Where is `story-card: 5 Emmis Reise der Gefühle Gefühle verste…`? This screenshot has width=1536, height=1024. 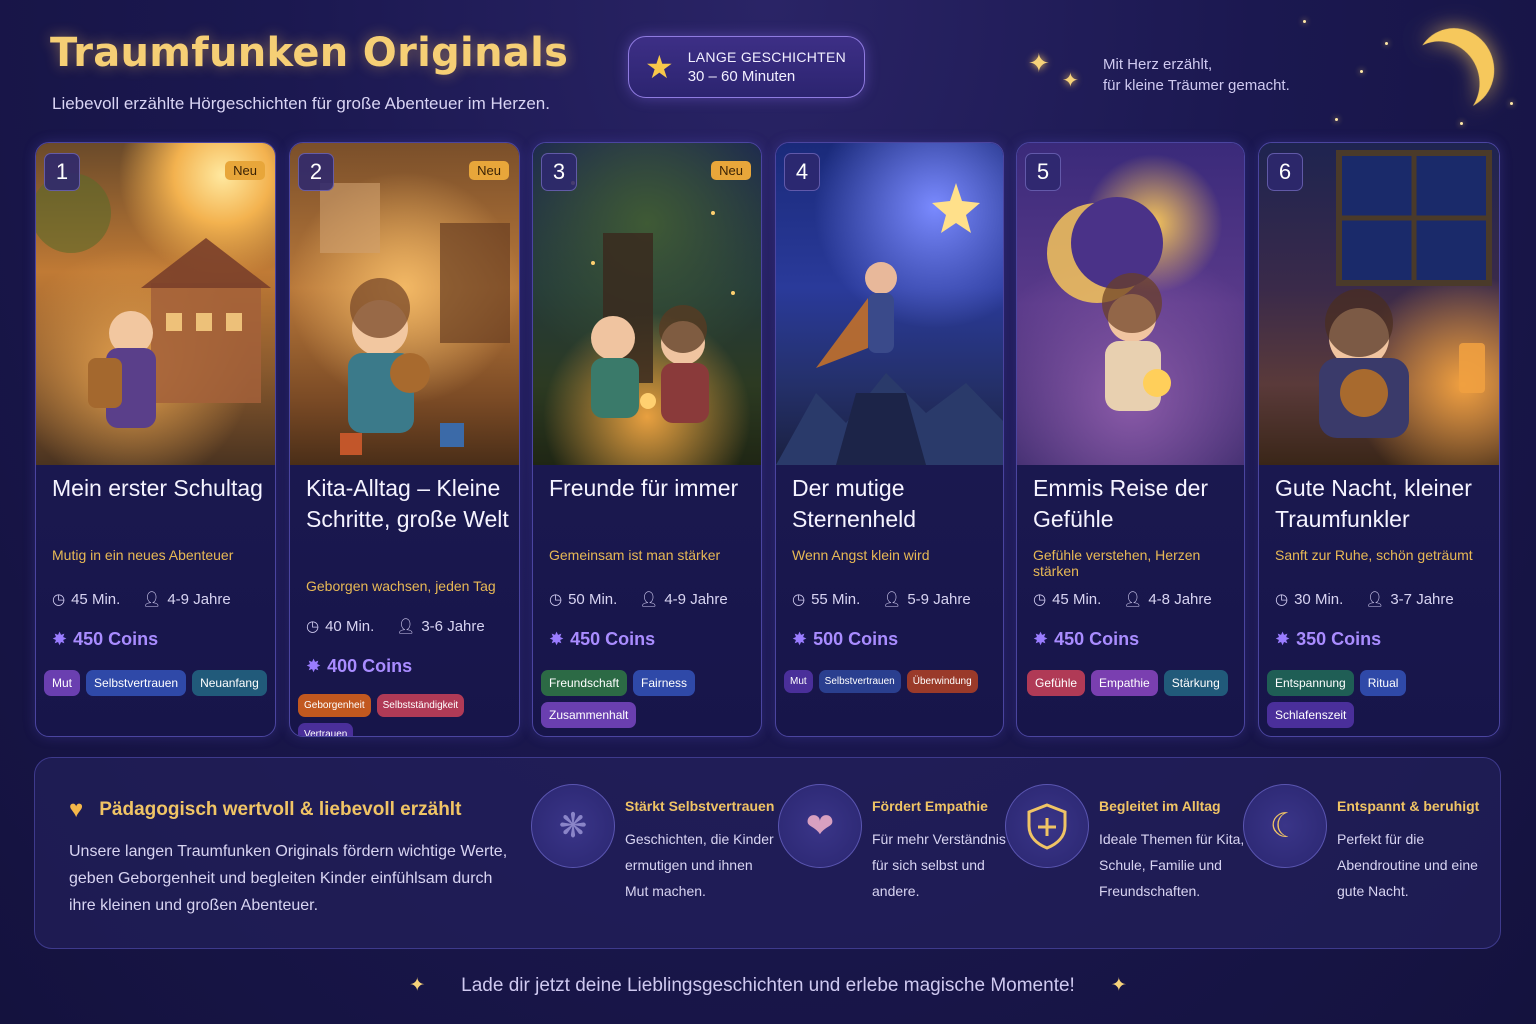 story-card: 5 Emmis Reise der Gefühle Gefühle verste… is located at coordinates (1130, 439).